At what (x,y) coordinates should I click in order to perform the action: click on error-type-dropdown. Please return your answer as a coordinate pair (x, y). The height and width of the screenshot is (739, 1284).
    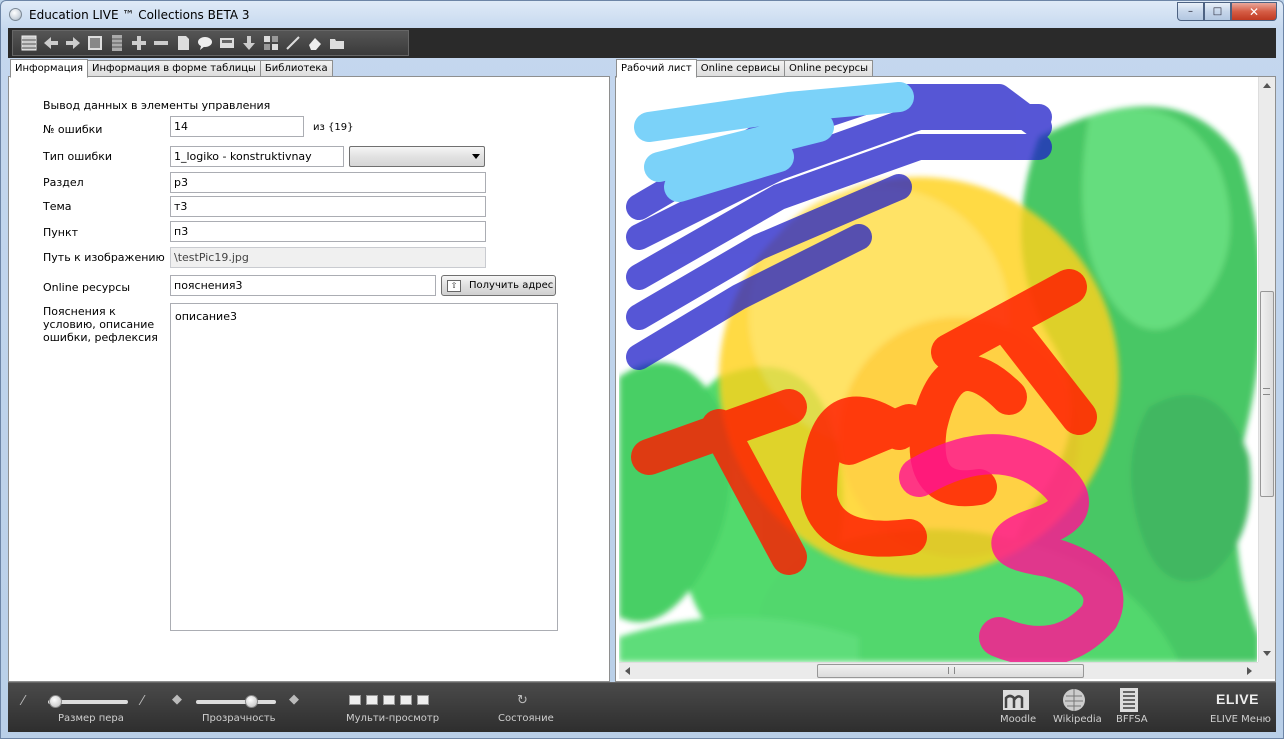
    Looking at the image, I should click on (417, 156).